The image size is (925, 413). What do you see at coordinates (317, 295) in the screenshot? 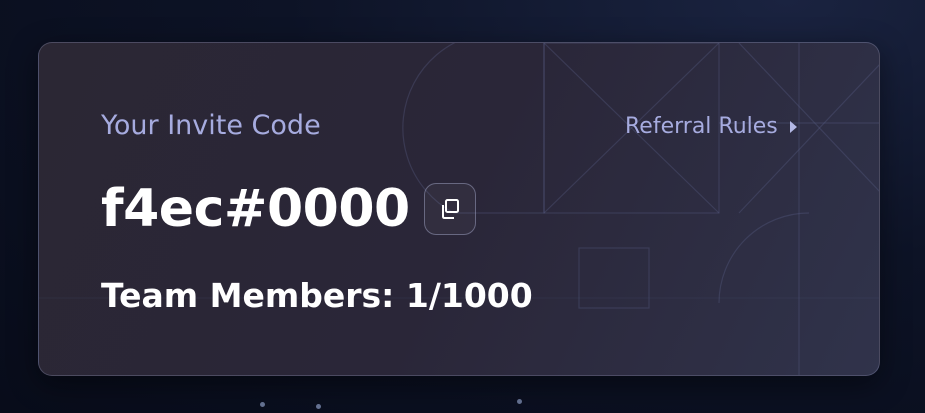
I see `team-members-count: Team Members: 1/1000` at bounding box center [317, 295].